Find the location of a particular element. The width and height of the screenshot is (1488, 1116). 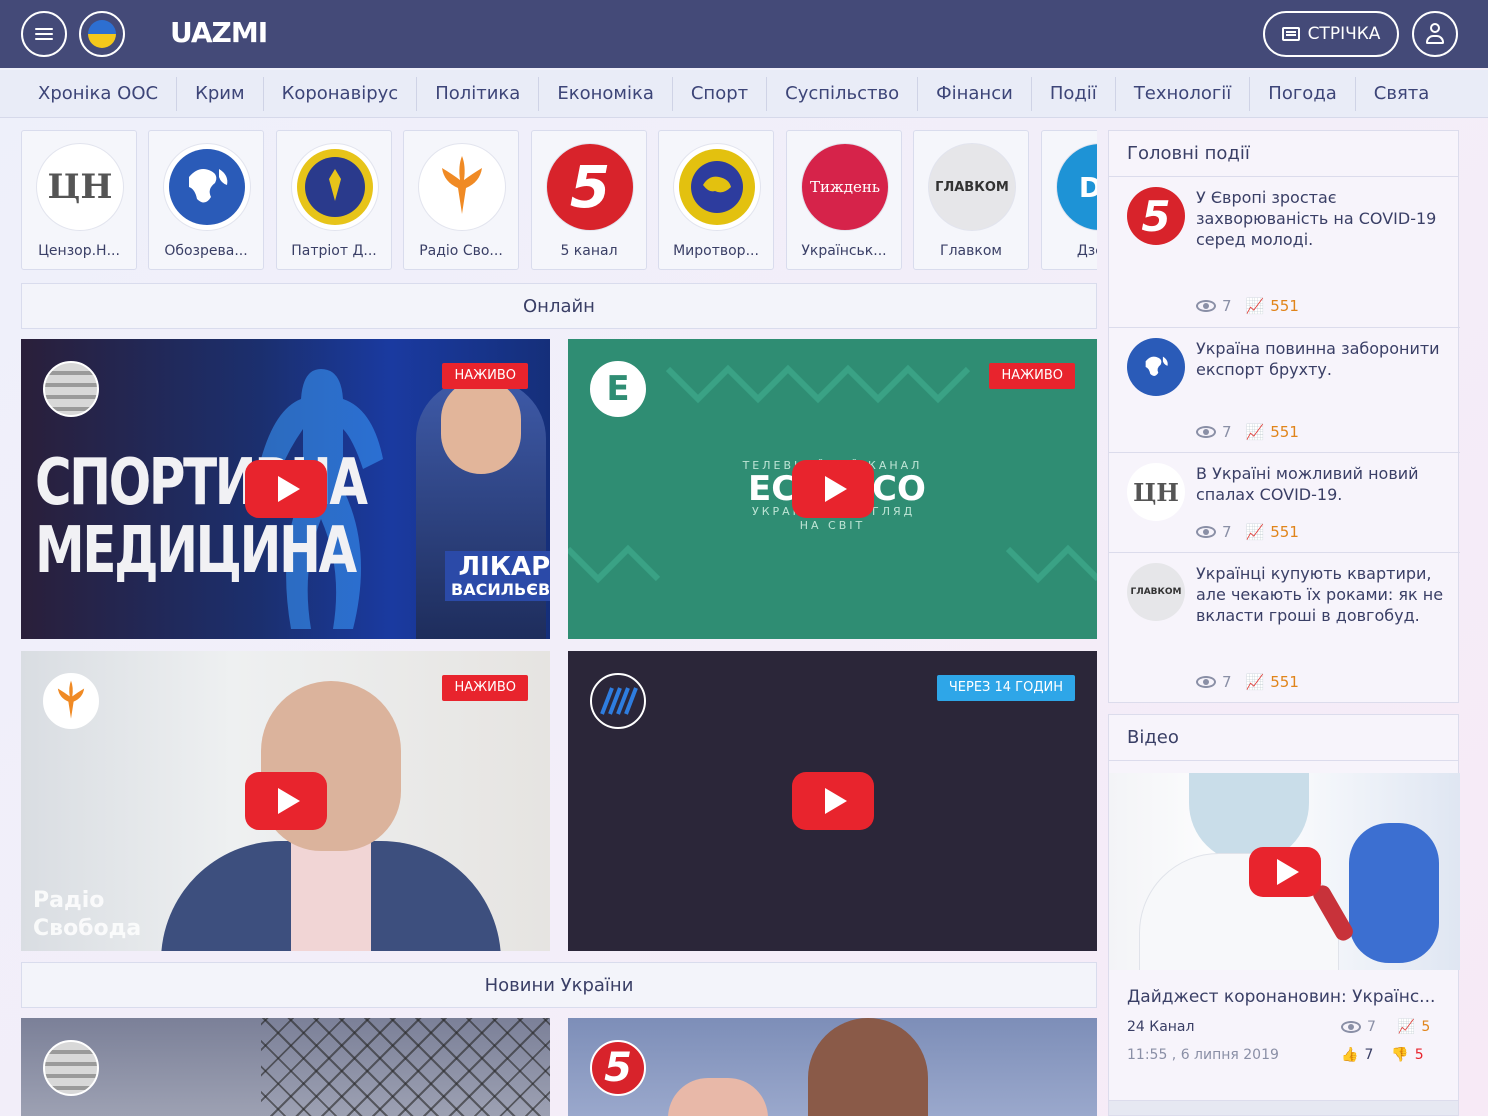

category-item: Погода is located at coordinates (1303, 93).